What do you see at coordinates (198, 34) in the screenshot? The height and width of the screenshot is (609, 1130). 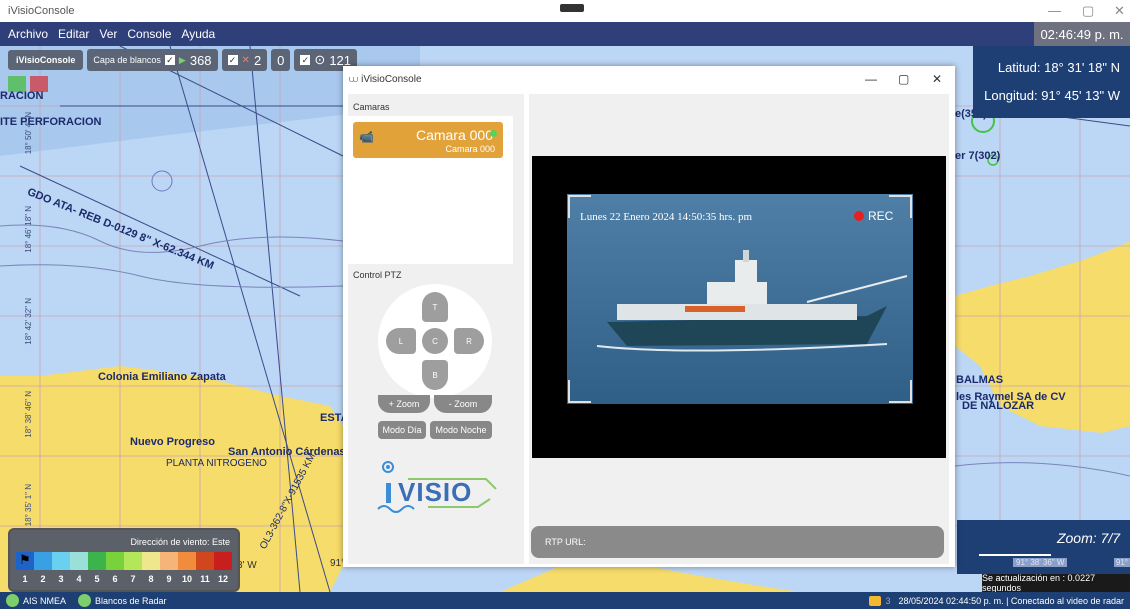 I see `menu-ayuda: Ayuda` at bounding box center [198, 34].